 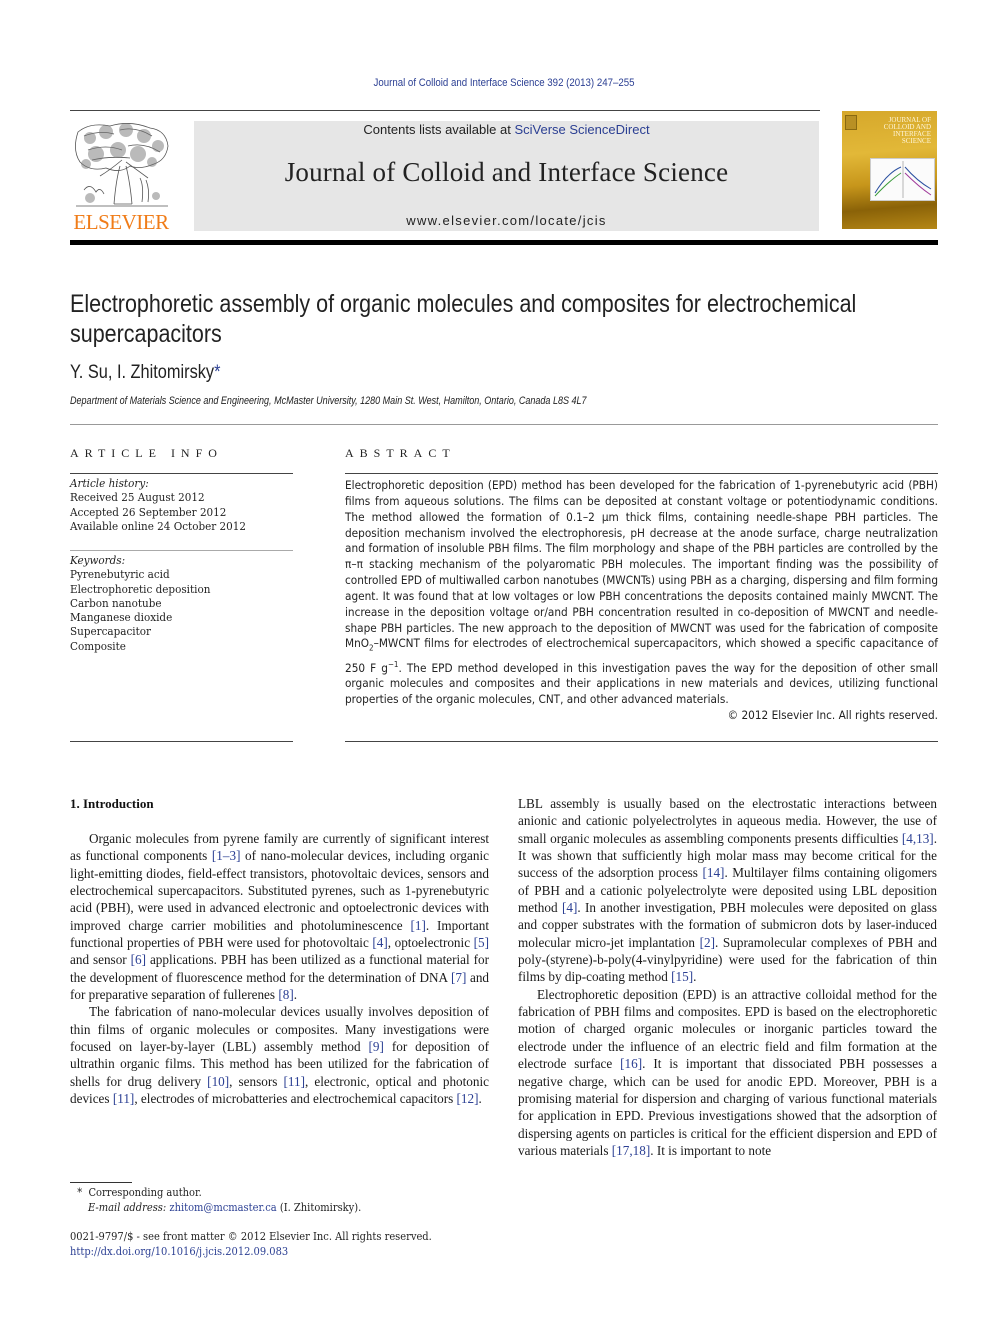 What do you see at coordinates (319, 1207) in the screenshot?
I see `email-owner: (I. Zhitomirsky).` at bounding box center [319, 1207].